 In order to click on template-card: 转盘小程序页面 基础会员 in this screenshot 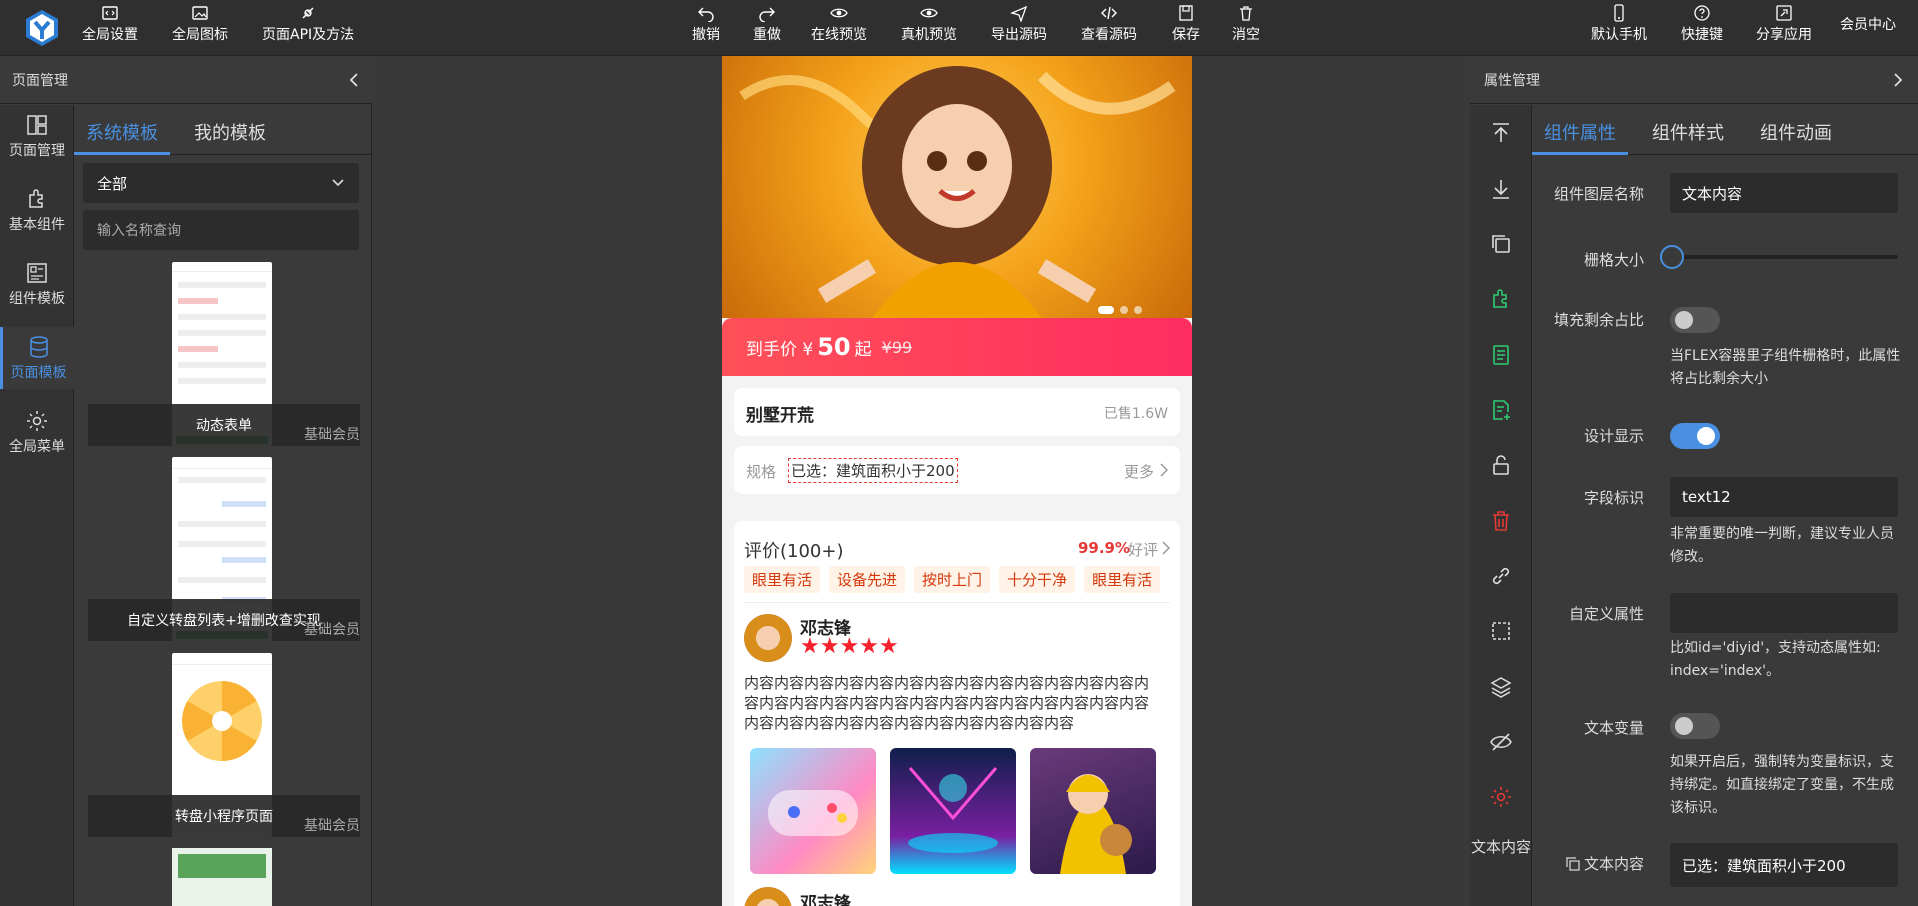, I will do `click(224, 745)`.